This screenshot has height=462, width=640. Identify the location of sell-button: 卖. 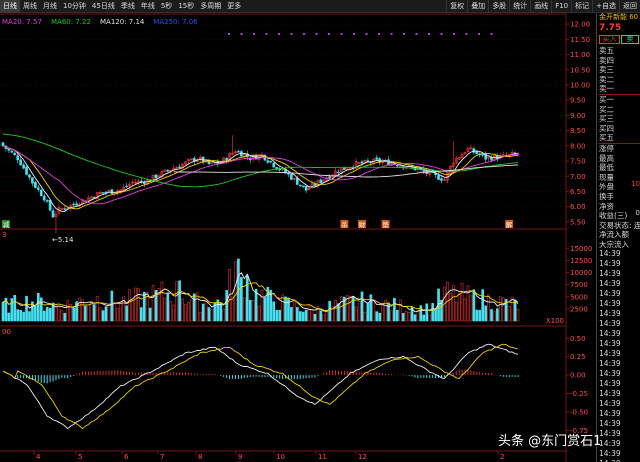
(630, 39).